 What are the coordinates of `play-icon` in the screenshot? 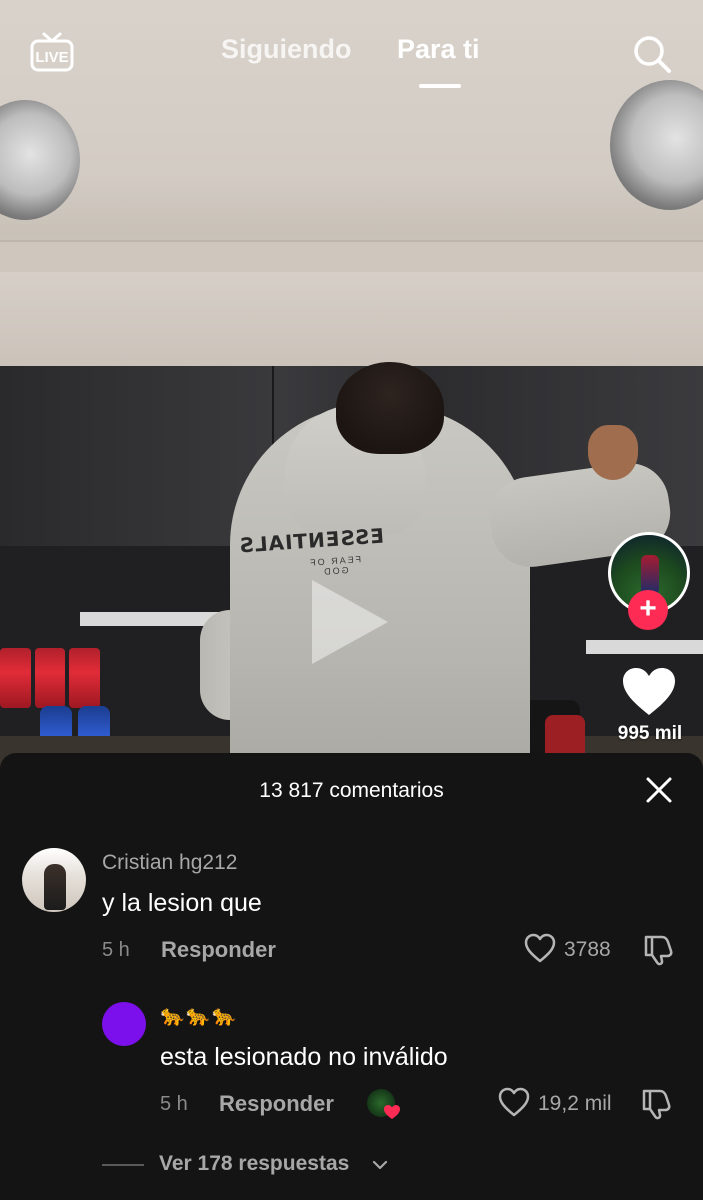 It's located at (350, 622).